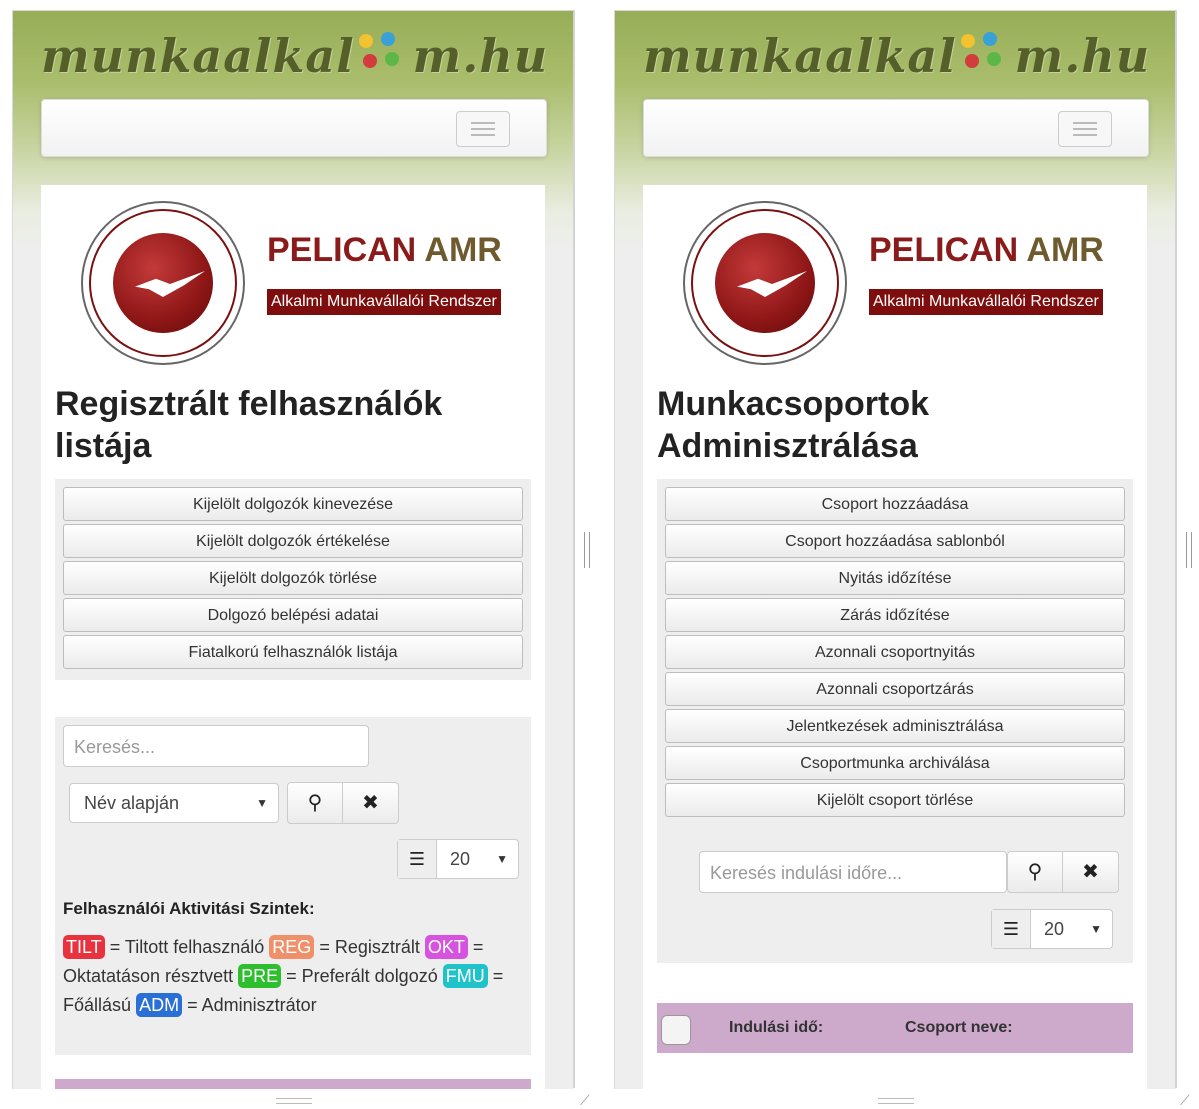 The height and width of the screenshot is (1109, 1199). What do you see at coordinates (189, 908) in the screenshot?
I see `legend-title: Felhasználói Aktivitási Szintek:` at bounding box center [189, 908].